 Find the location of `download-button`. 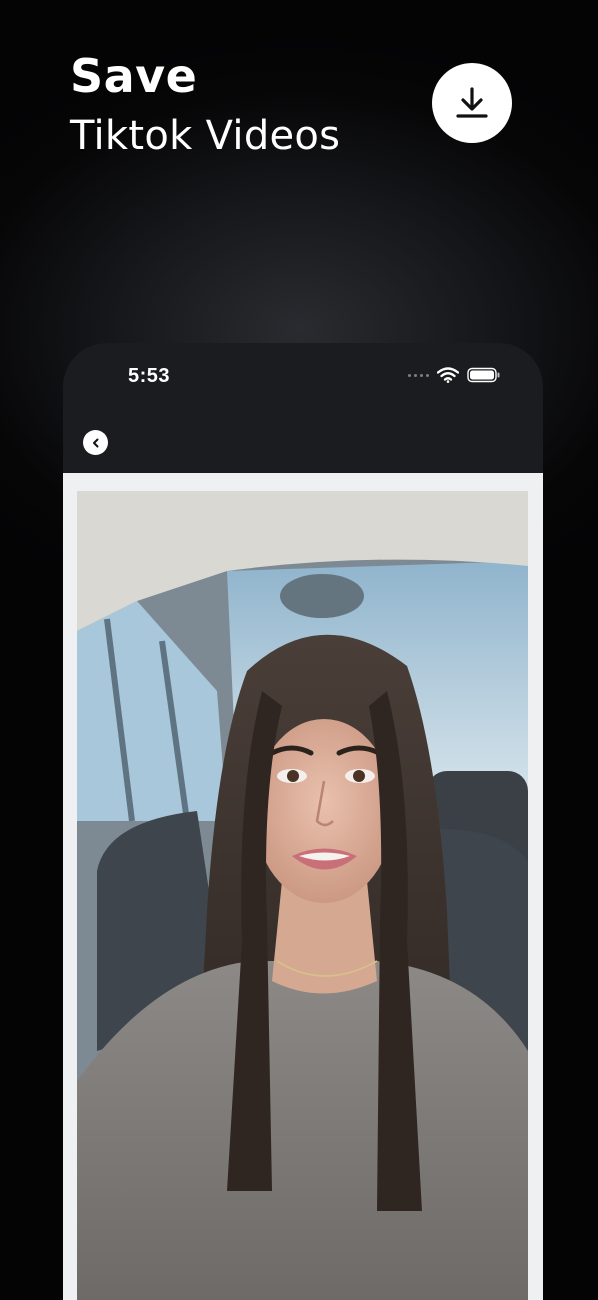

download-button is located at coordinates (472, 103).